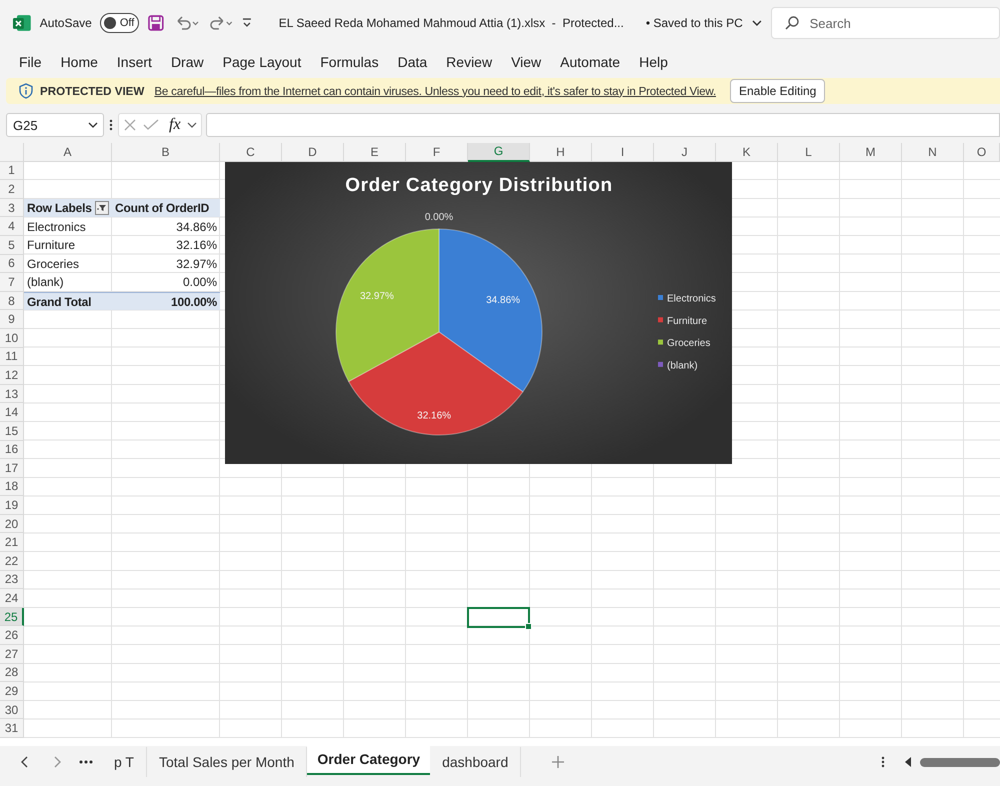 The height and width of the screenshot is (786, 1000). I want to click on menu-tab: Automate, so click(590, 62).